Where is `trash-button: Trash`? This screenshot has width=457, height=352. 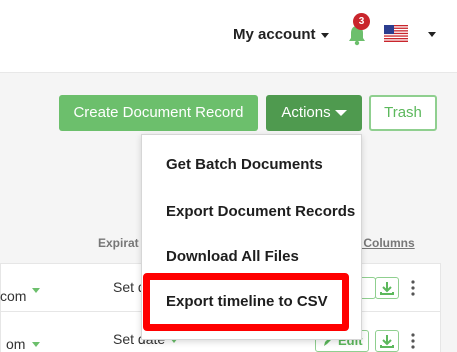 trash-button: Trash is located at coordinates (403, 113).